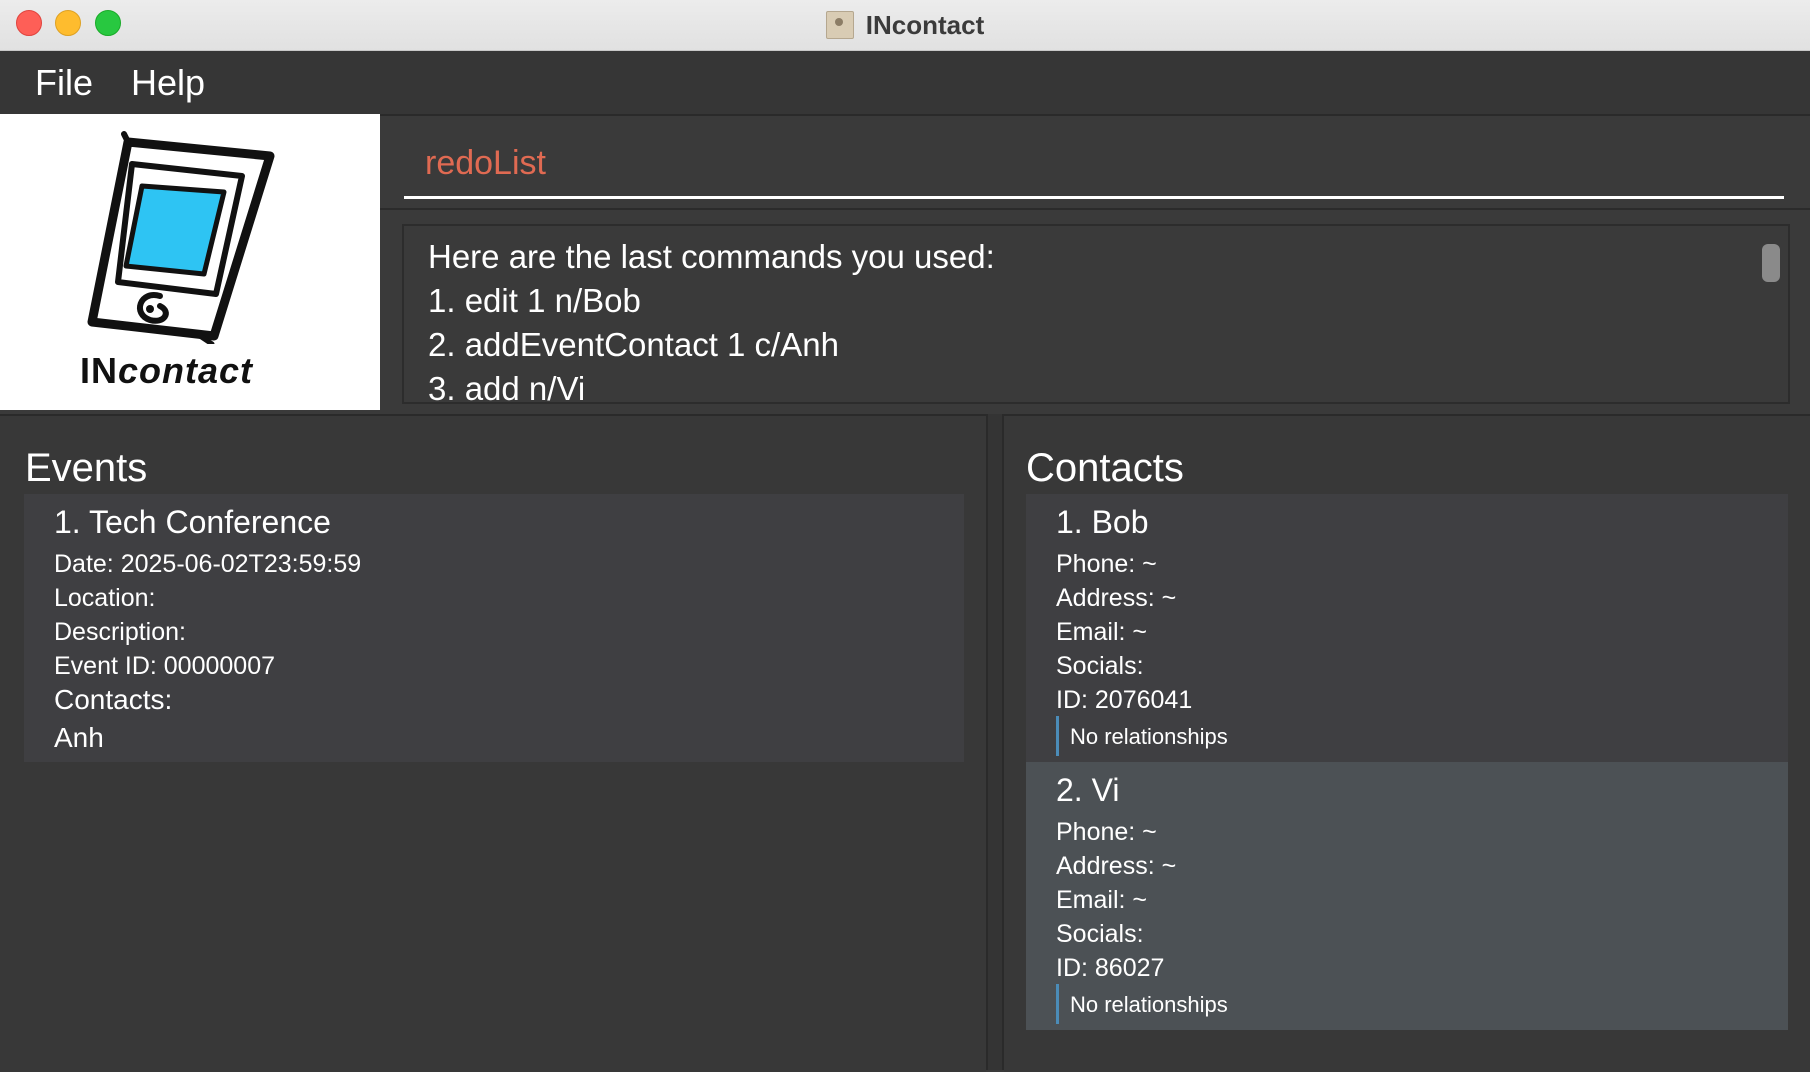 The width and height of the screenshot is (1810, 1072). Describe the element at coordinates (633, 344) in the screenshot. I see `result-line: 2. addEventContact 1 c/Anh` at that location.